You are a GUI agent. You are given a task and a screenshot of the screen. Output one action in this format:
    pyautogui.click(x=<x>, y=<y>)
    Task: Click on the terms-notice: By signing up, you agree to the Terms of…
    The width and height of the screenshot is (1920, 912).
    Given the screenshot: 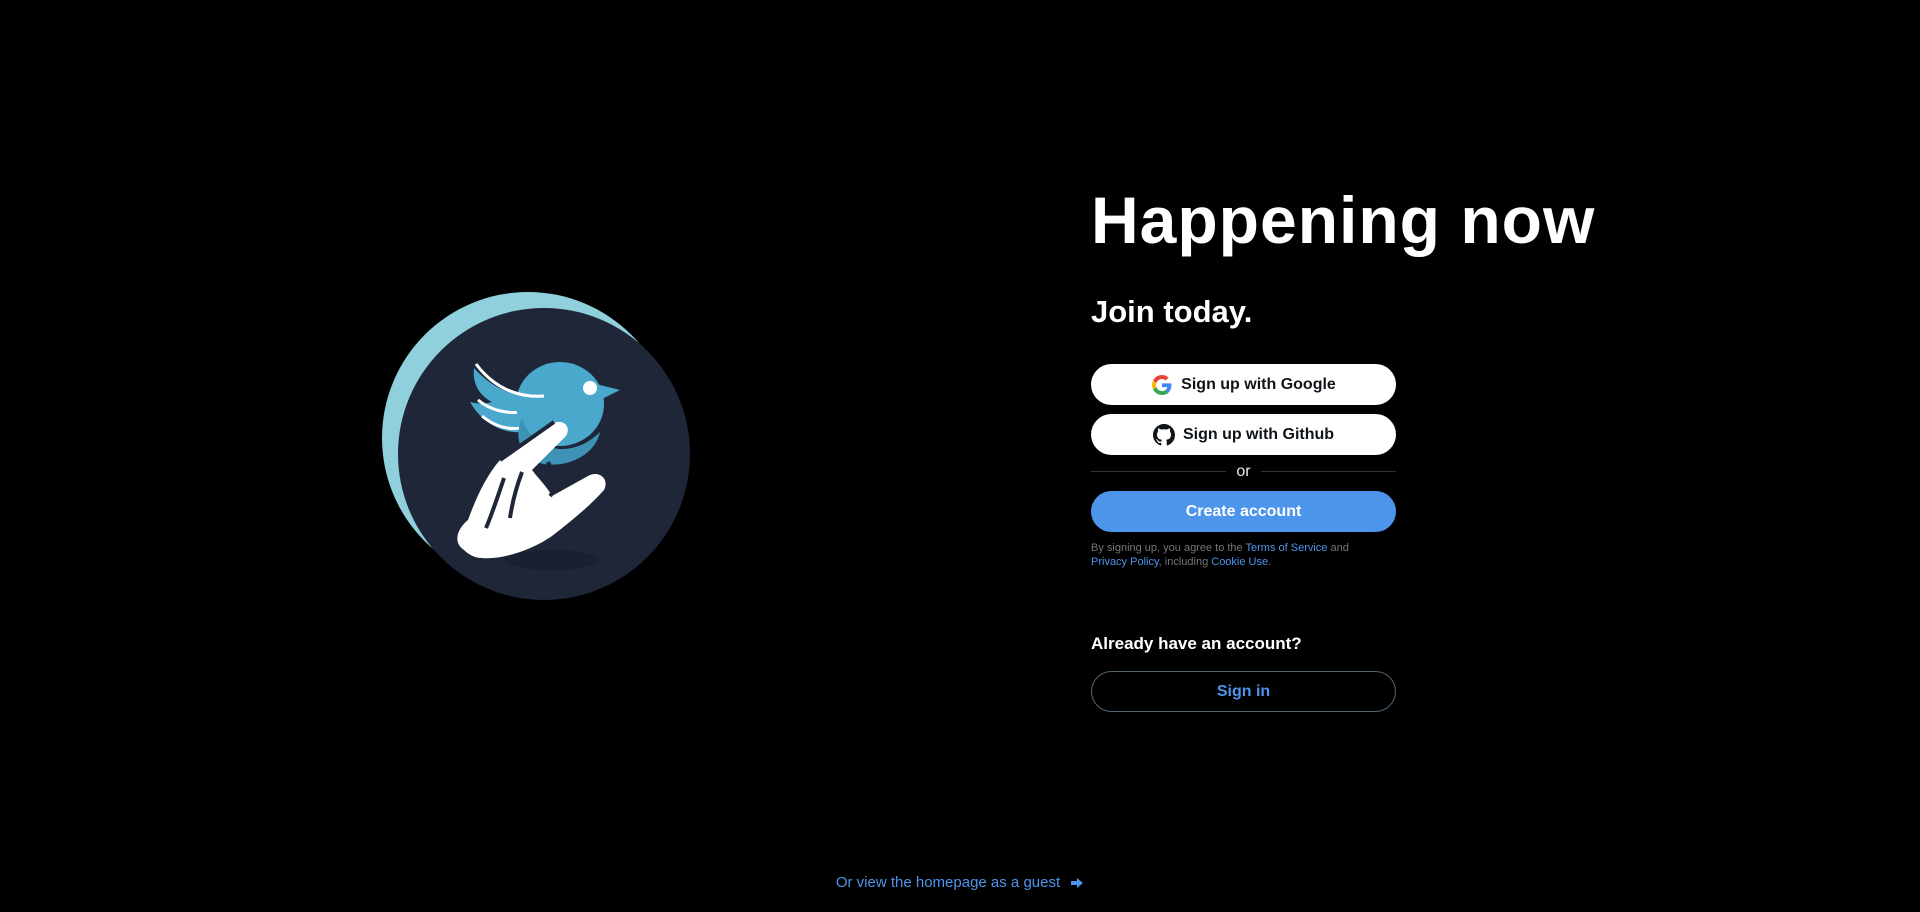 What is the action you would take?
    pyautogui.click(x=1243, y=555)
    